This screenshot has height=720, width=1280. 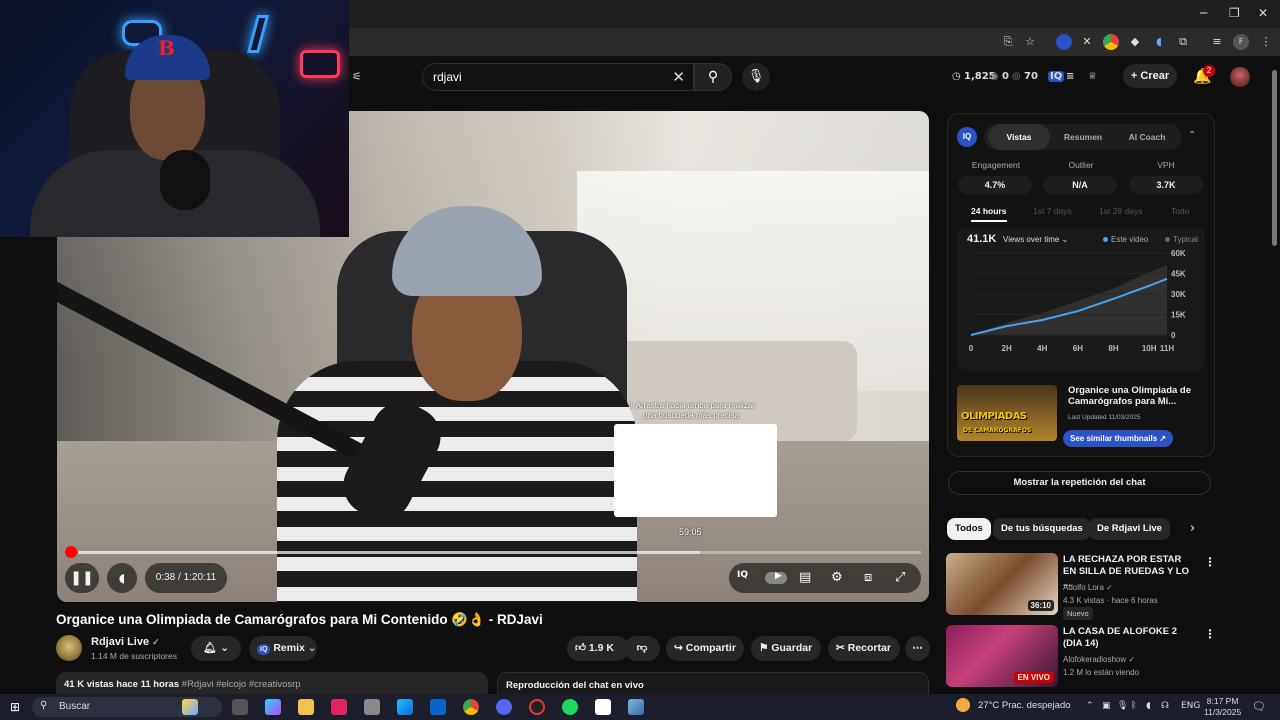 I want to click on task-view-icon, so click(x=240, y=707).